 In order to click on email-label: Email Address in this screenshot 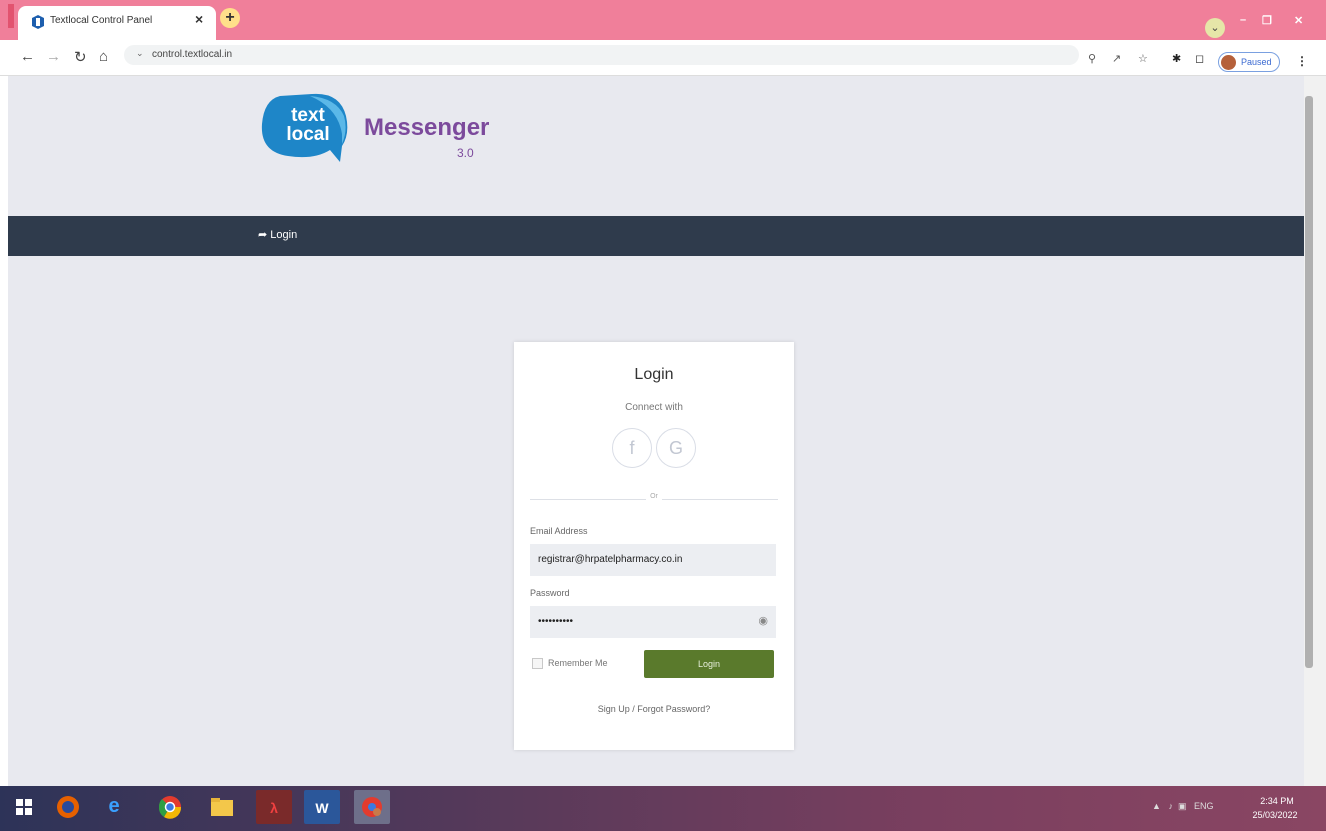, I will do `click(559, 531)`.